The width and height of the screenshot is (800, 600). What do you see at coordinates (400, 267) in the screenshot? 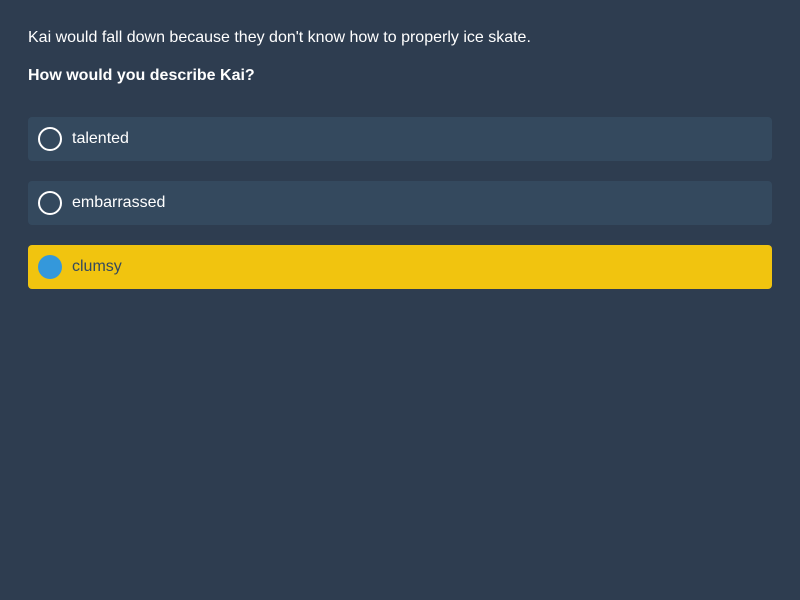
I see `option-clumsy: clumsy` at bounding box center [400, 267].